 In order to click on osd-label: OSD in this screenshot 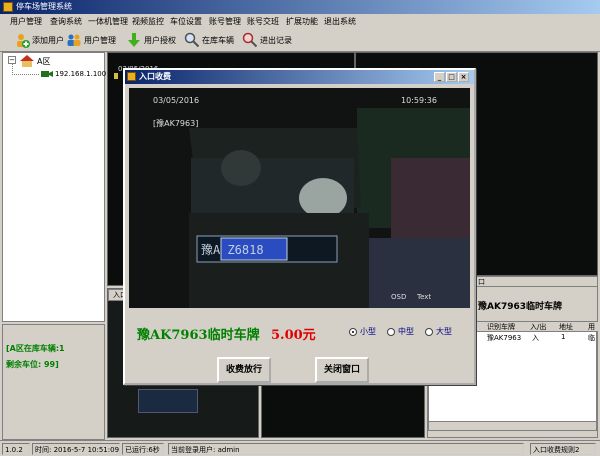, I will do `click(399, 297)`.